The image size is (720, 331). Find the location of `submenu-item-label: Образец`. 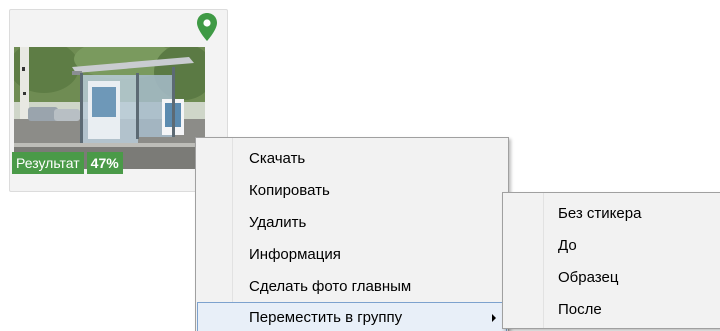

submenu-item-label: Образец is located at coordinates (588, 277).